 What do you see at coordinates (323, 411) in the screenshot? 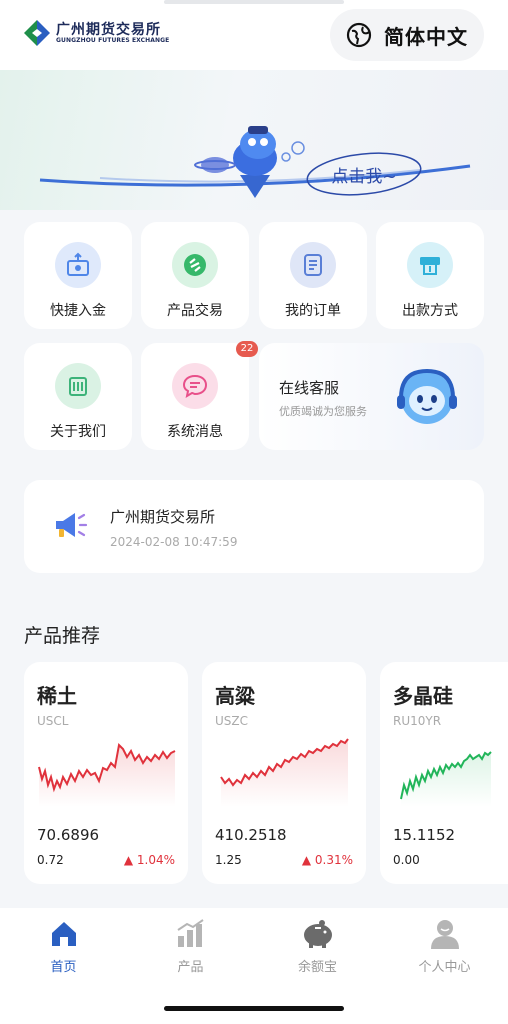
I see `service-subtitle: 优质竭诚为您服务` at bounding box center [323, 411].